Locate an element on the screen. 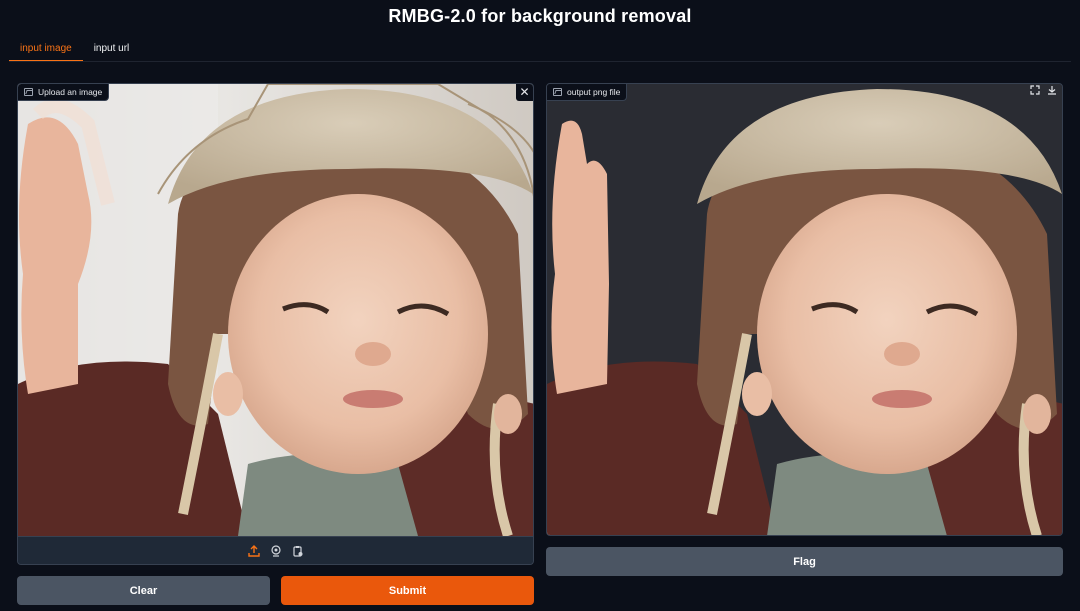  webcam-icon is located at coordinates (276, 551).